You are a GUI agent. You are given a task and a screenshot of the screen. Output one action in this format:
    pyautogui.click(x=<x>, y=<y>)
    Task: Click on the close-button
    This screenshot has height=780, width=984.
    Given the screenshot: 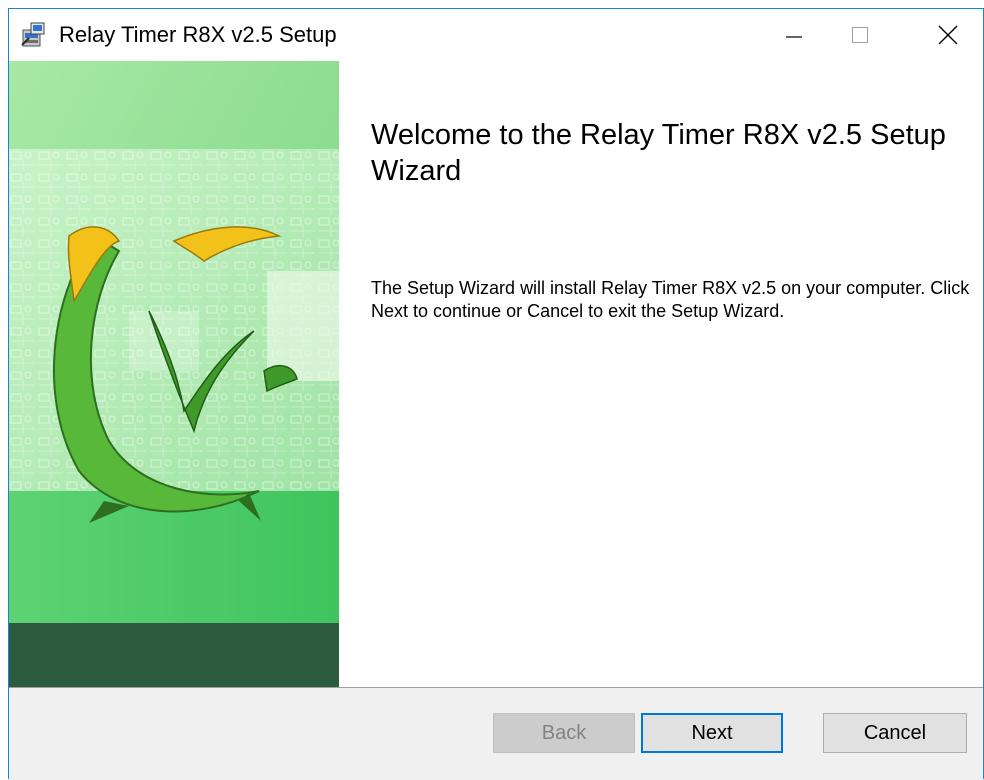 What is the action you would take?
    pyautogui.click(x=948, y=35)
    